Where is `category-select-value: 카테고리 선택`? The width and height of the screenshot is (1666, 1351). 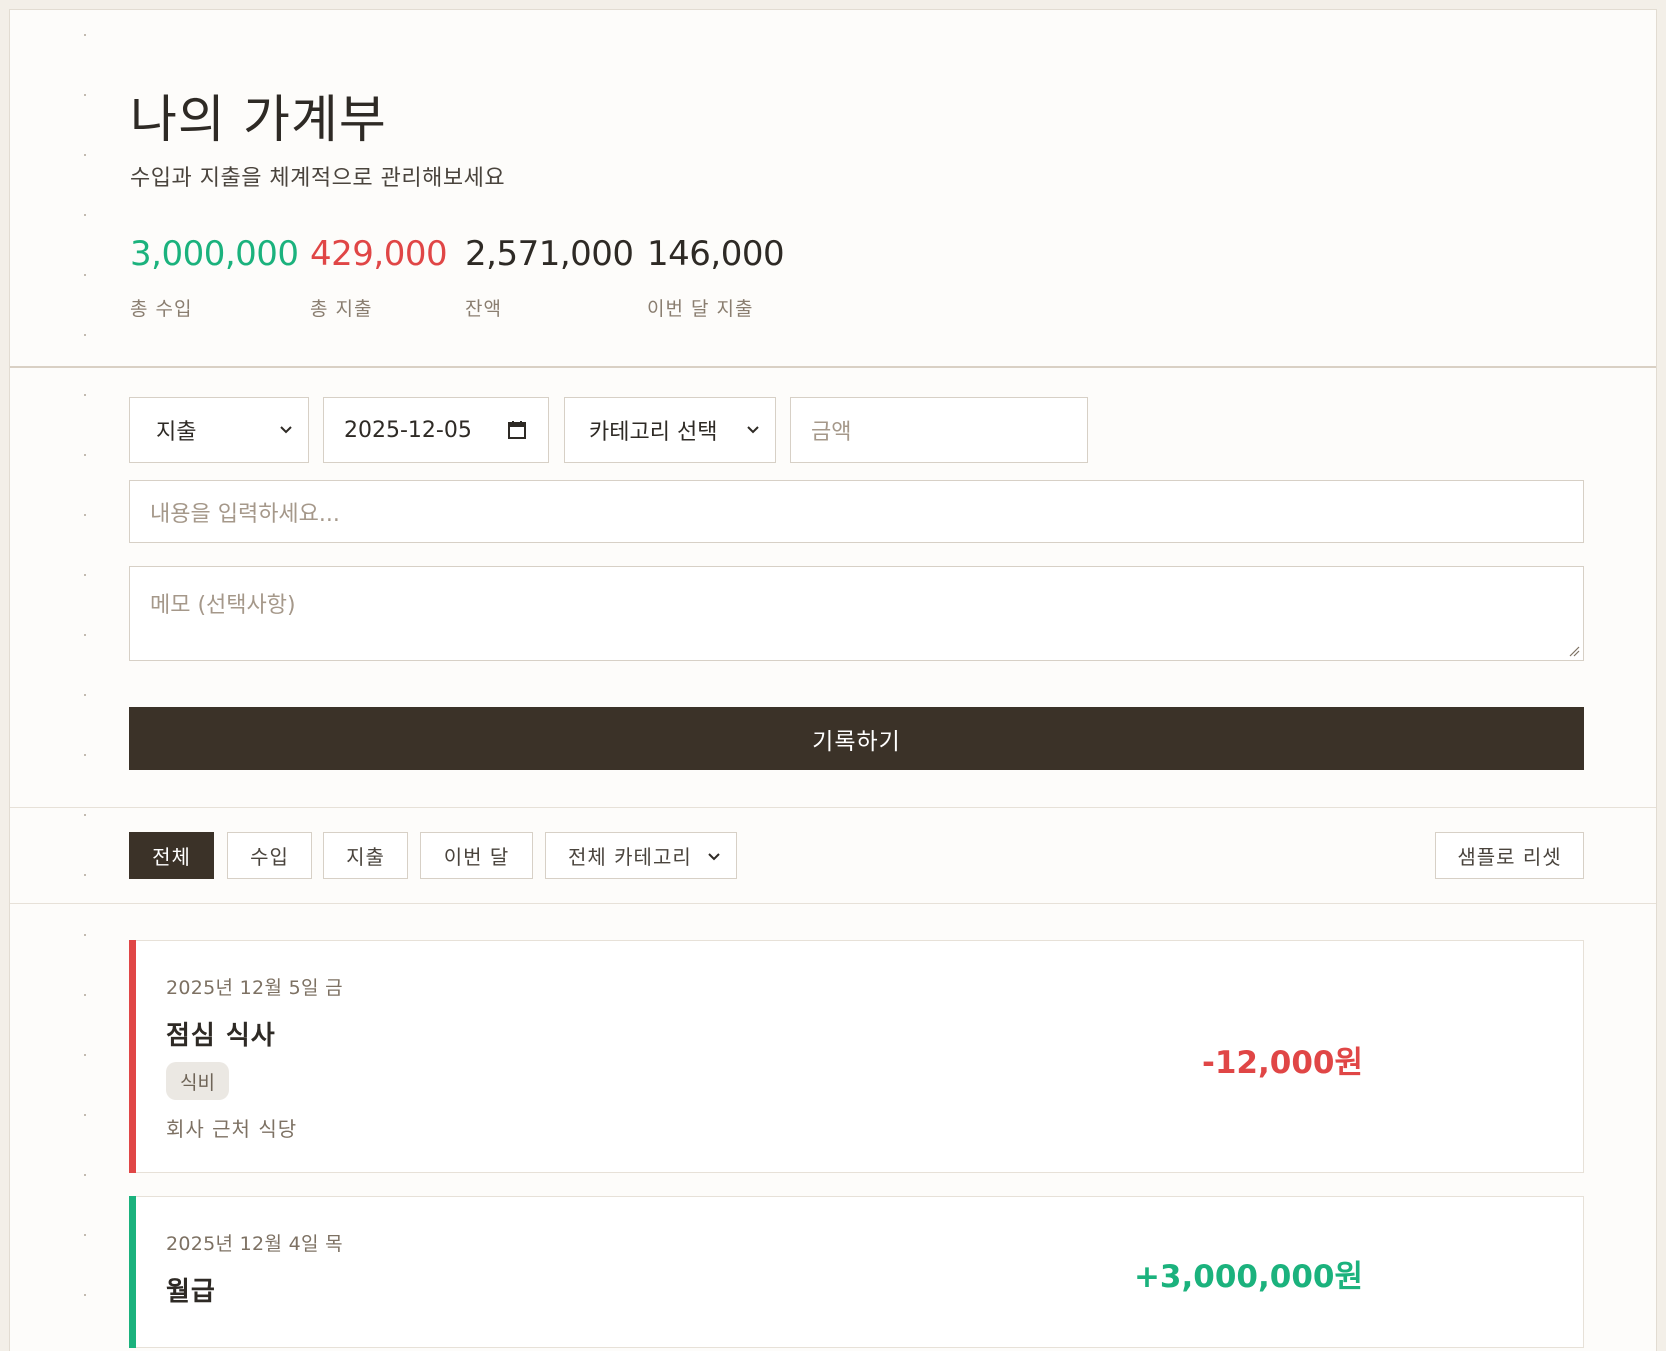
category-select-value: 카테고리 선택 is located at coordinates (653, 432).